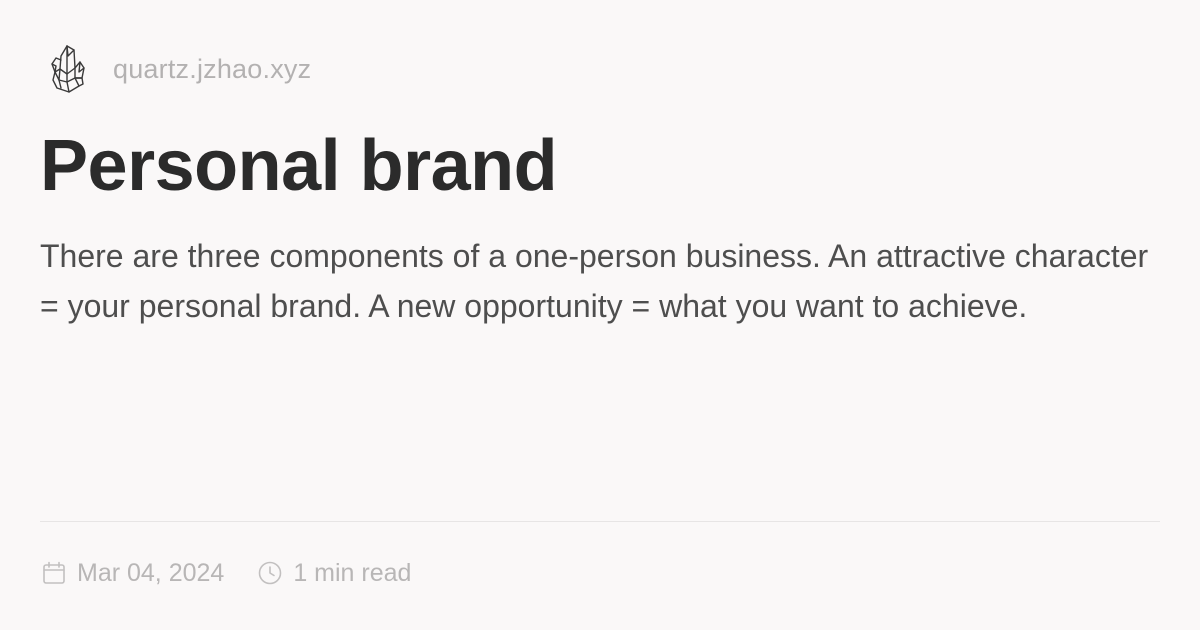 This screenshot has width=1200, height=630. Describe the element at coordinates (212, 68) in the screenshot. I see `site-name: quartz.jzhao.xyz` at that location.